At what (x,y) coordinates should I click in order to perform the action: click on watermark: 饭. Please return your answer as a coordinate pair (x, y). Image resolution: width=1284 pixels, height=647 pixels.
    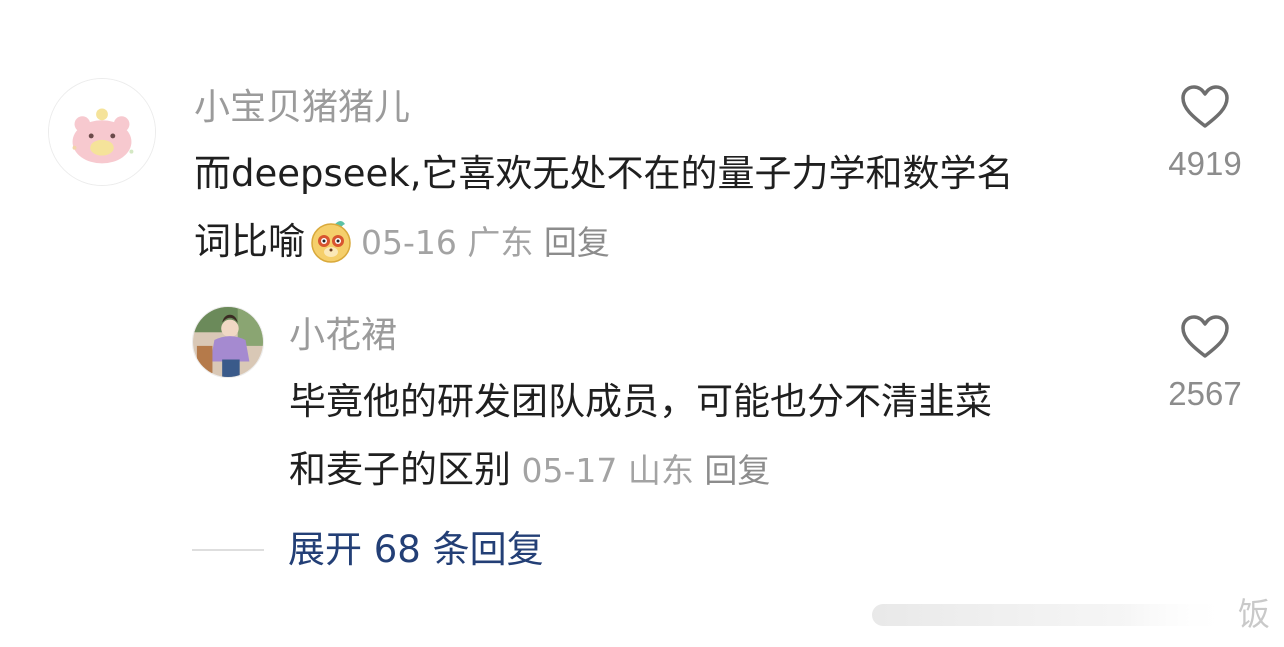
    Looking at the image, I should click on (1076, 615).